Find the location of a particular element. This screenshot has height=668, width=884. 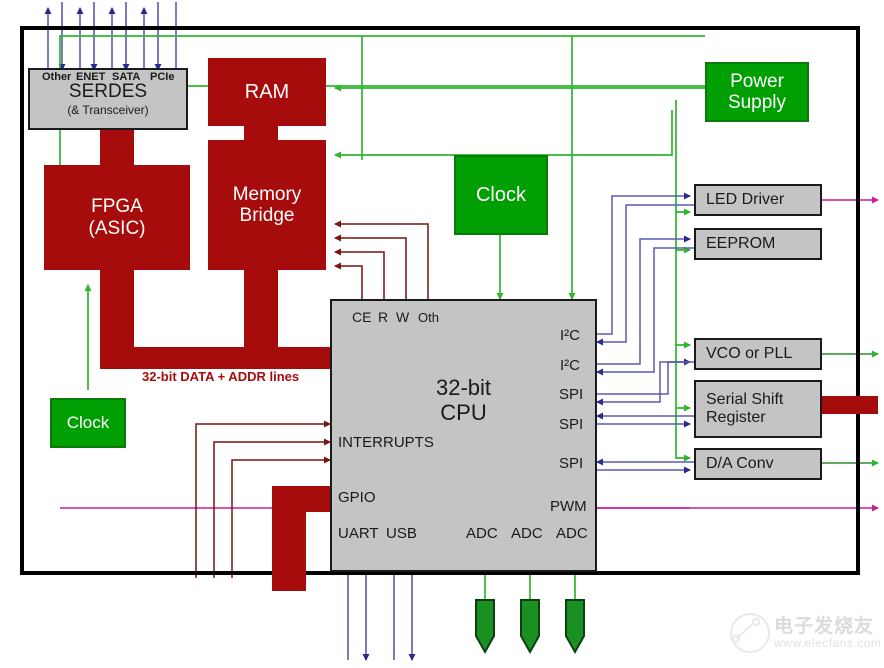

serdes-port-pcie: PCIe is located at coordinates (162, 77).